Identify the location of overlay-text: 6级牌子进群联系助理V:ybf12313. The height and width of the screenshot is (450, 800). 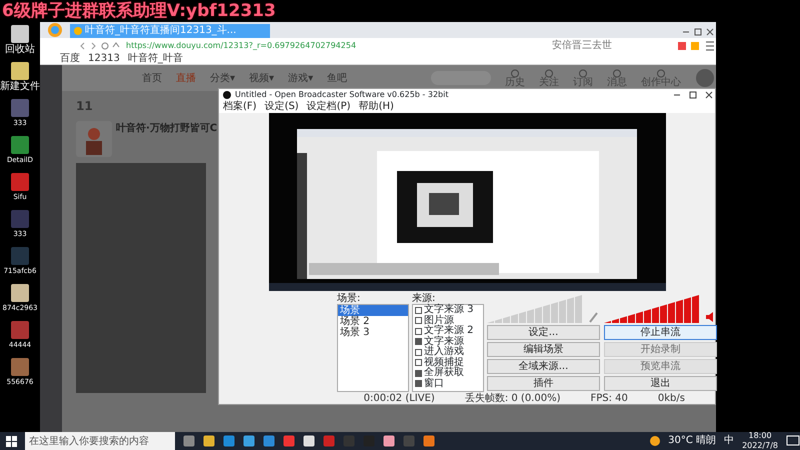
(139, 11).